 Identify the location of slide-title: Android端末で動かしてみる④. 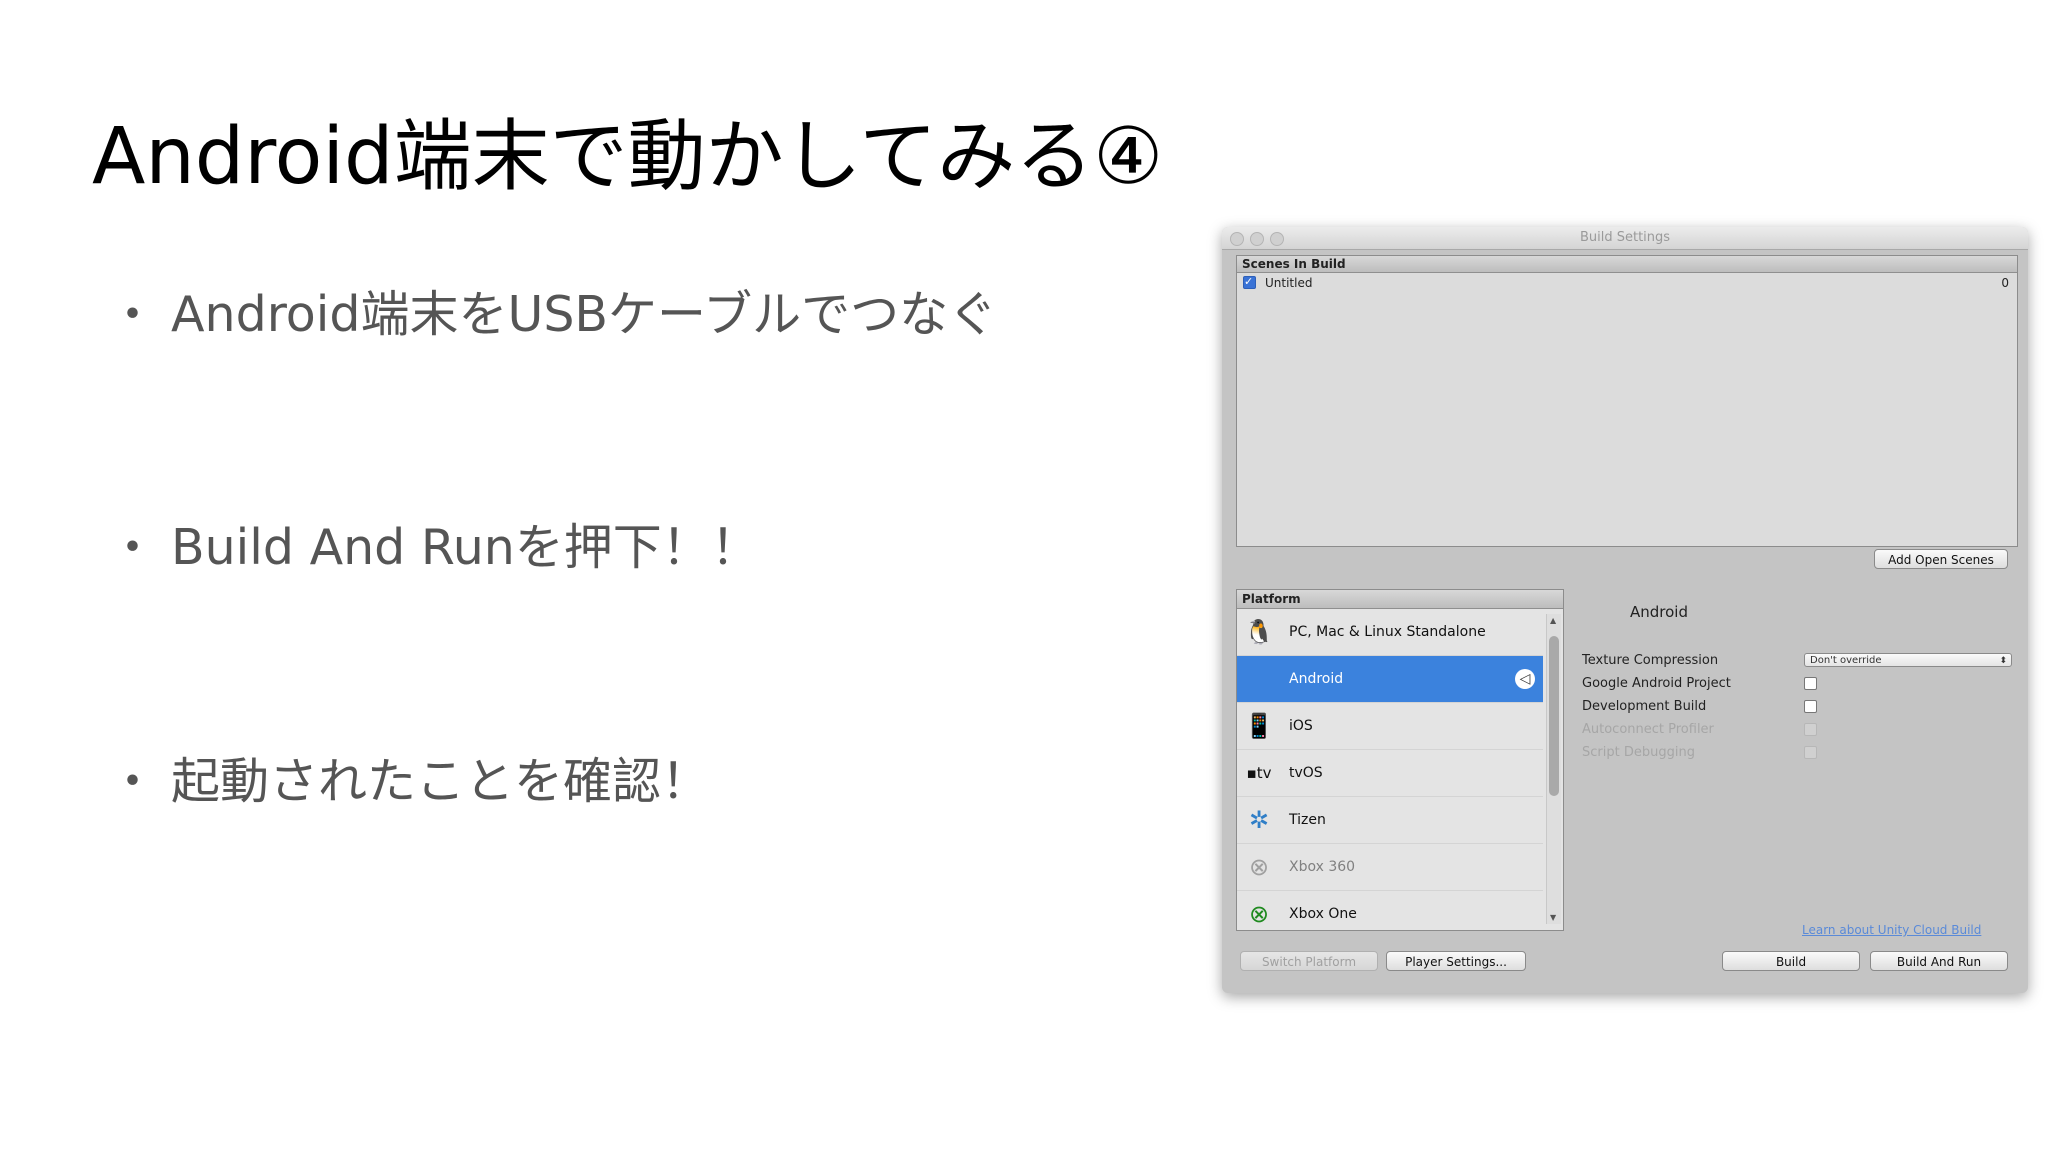
(628, 157).